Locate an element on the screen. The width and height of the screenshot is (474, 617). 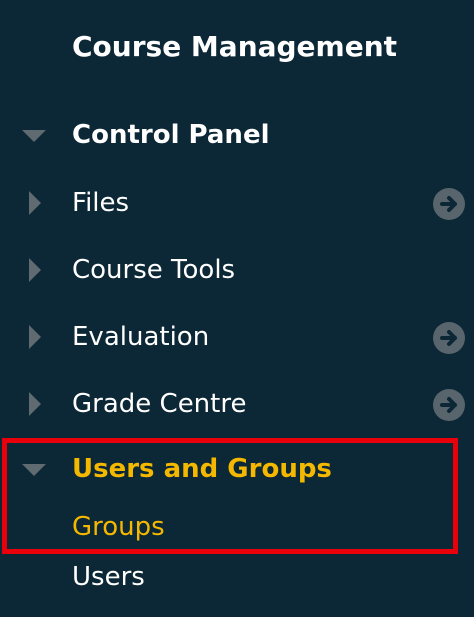
submenu-item-users: Users is located at coordinates (108, 577).